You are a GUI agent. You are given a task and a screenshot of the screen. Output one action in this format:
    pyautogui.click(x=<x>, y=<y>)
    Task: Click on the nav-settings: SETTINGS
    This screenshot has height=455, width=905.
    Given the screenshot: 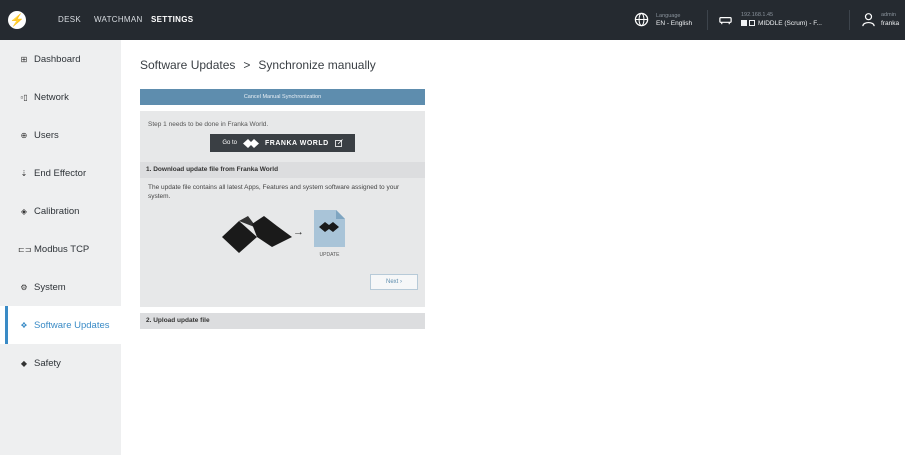 What is the action you would take?
    pyautogui.click(x=172, y=19)
    